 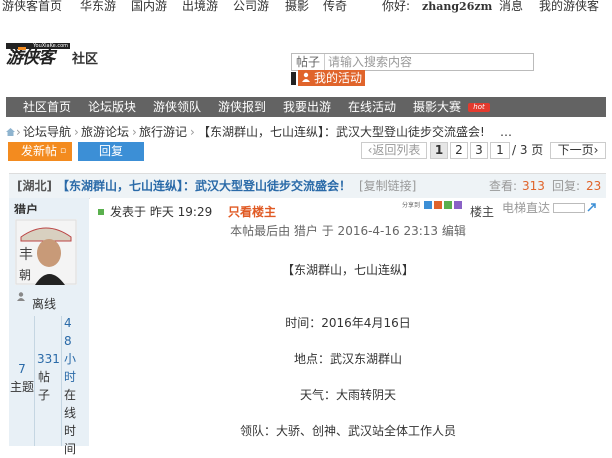 What do you see at coordinates (25, 275) in the screenshot?
I see `svg-text: 朝` at bounding box center [25, 275].